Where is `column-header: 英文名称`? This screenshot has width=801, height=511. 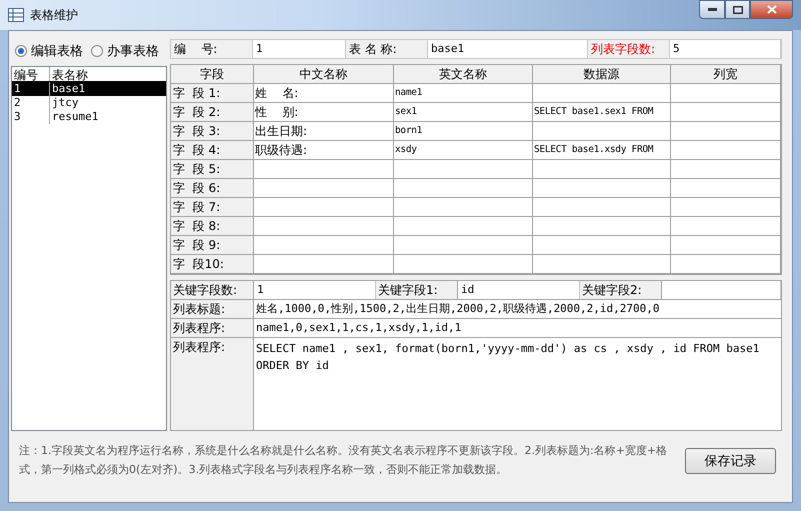 column-header: 英文名称 is located at coordinates (463, 74).